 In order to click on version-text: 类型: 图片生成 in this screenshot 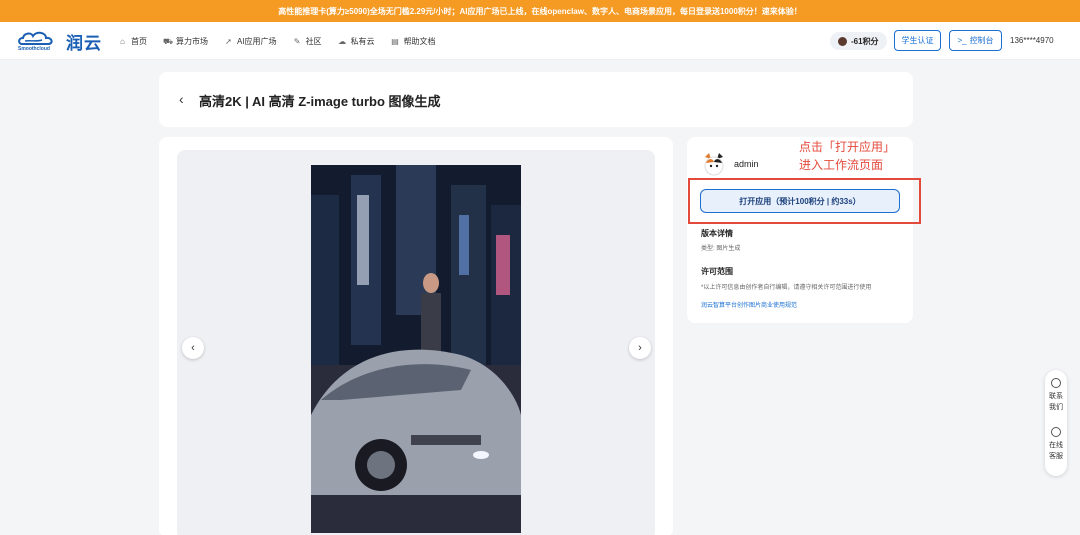, I will do `click(721, 249)`.